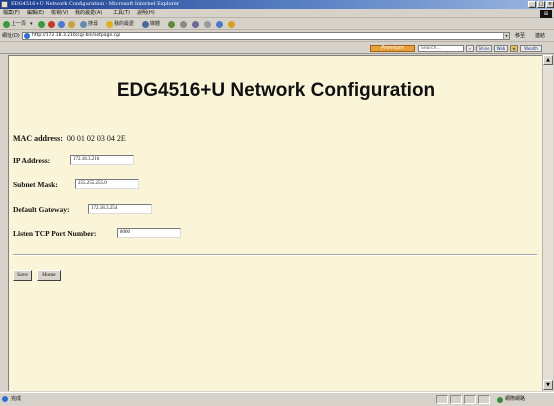  Describe the element at coordinates (27, 36) in the screenshot. I see `page-icon` at that location.